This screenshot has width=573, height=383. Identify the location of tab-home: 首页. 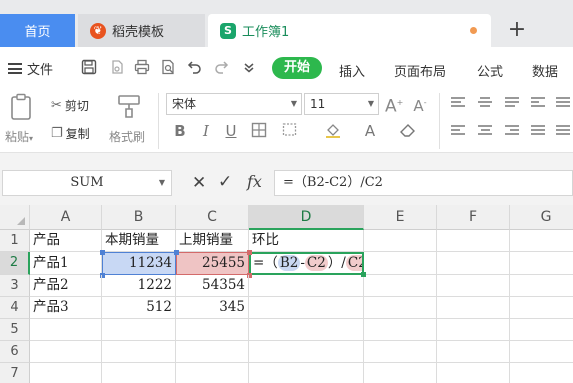
(37, 30).